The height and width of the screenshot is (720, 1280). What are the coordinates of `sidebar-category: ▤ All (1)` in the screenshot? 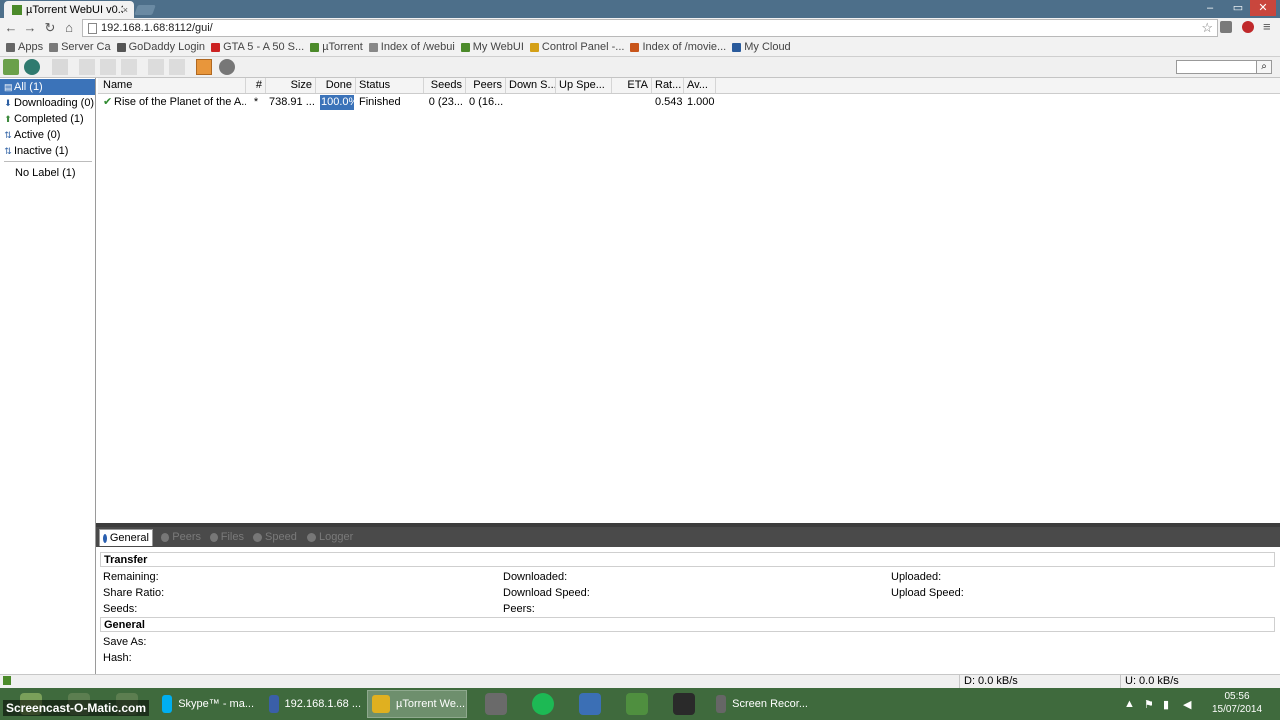 It's located at (47, 87).